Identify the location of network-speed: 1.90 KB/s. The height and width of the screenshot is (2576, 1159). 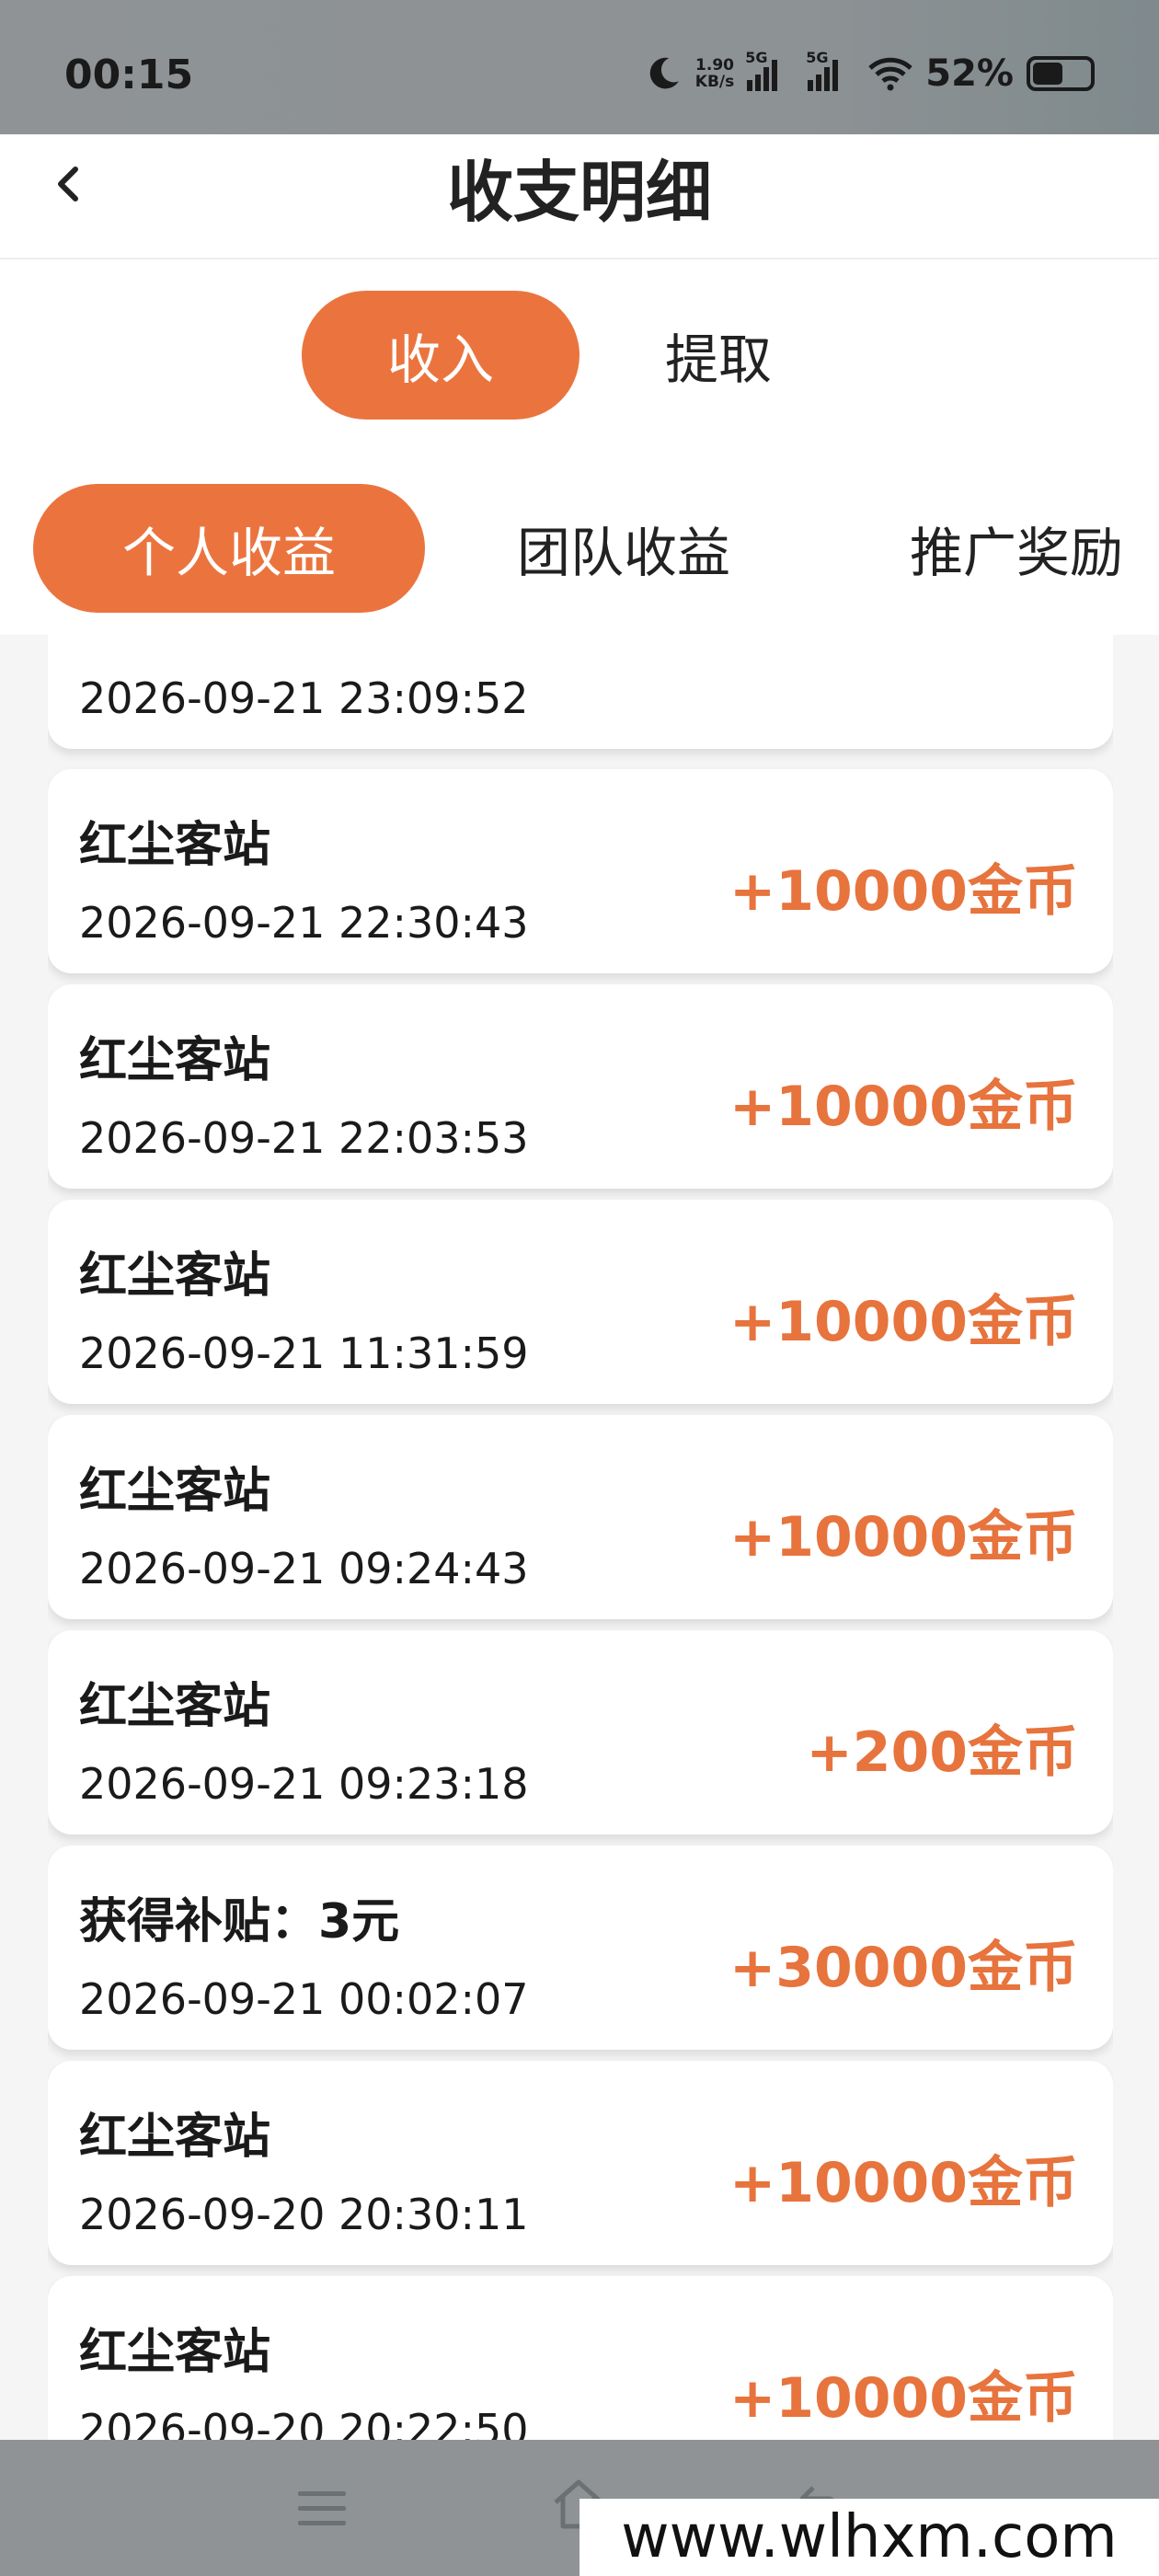
(714, 73).